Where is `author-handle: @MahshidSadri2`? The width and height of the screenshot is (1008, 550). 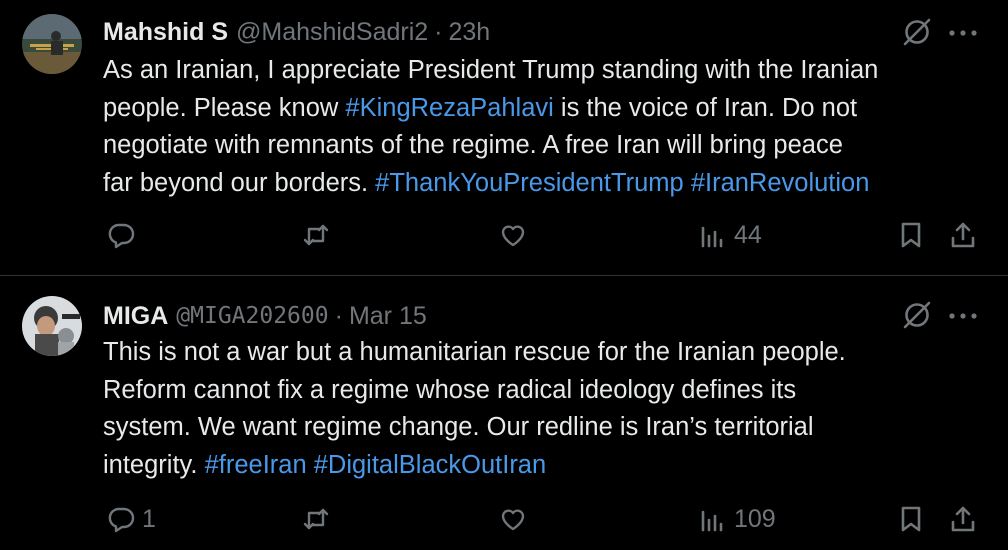 author-handle: @MahshidSadri2 is located at coordinates (332, 32).